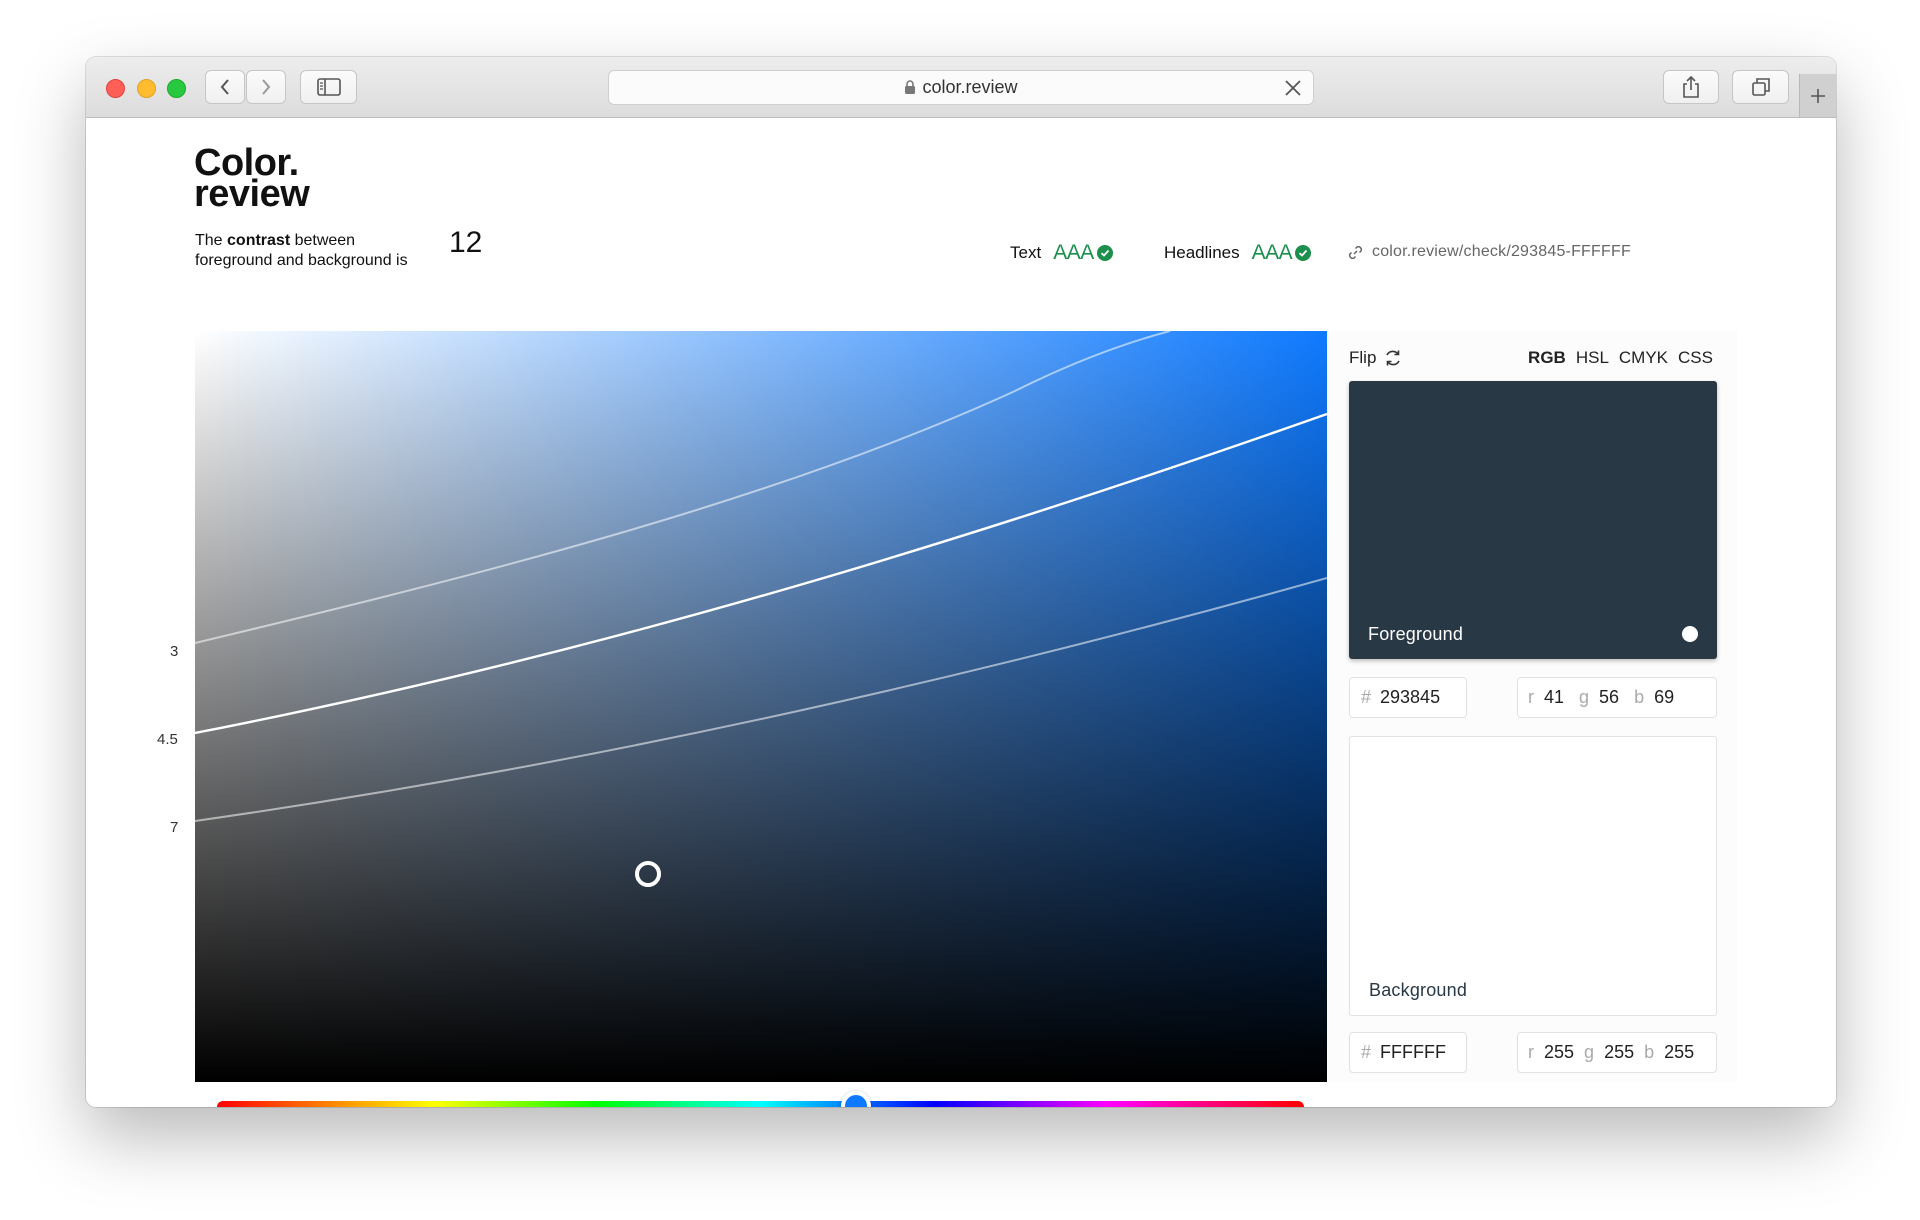 The height and width of the screenshot is (1220, 1920). I want to click on foreground-rgb-input: r 41 g 56 b 69, so click(1617, 697).